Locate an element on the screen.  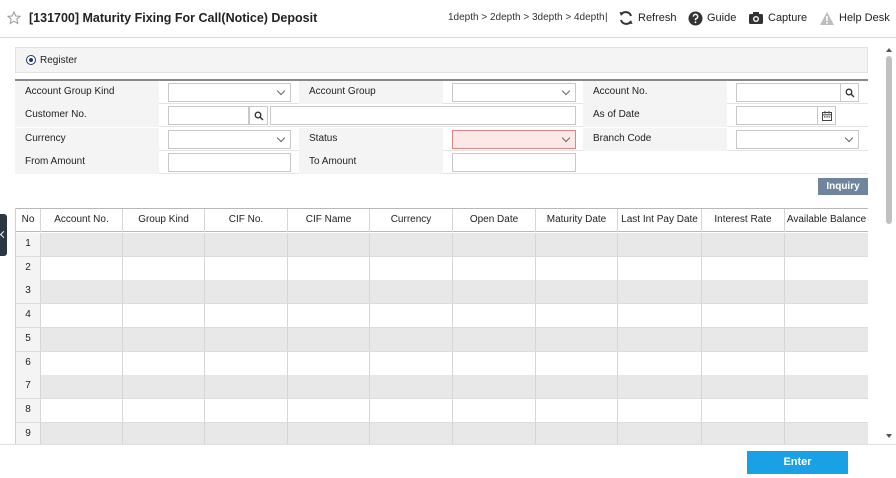
table-row: 6 is located at coordinates (442, 363).